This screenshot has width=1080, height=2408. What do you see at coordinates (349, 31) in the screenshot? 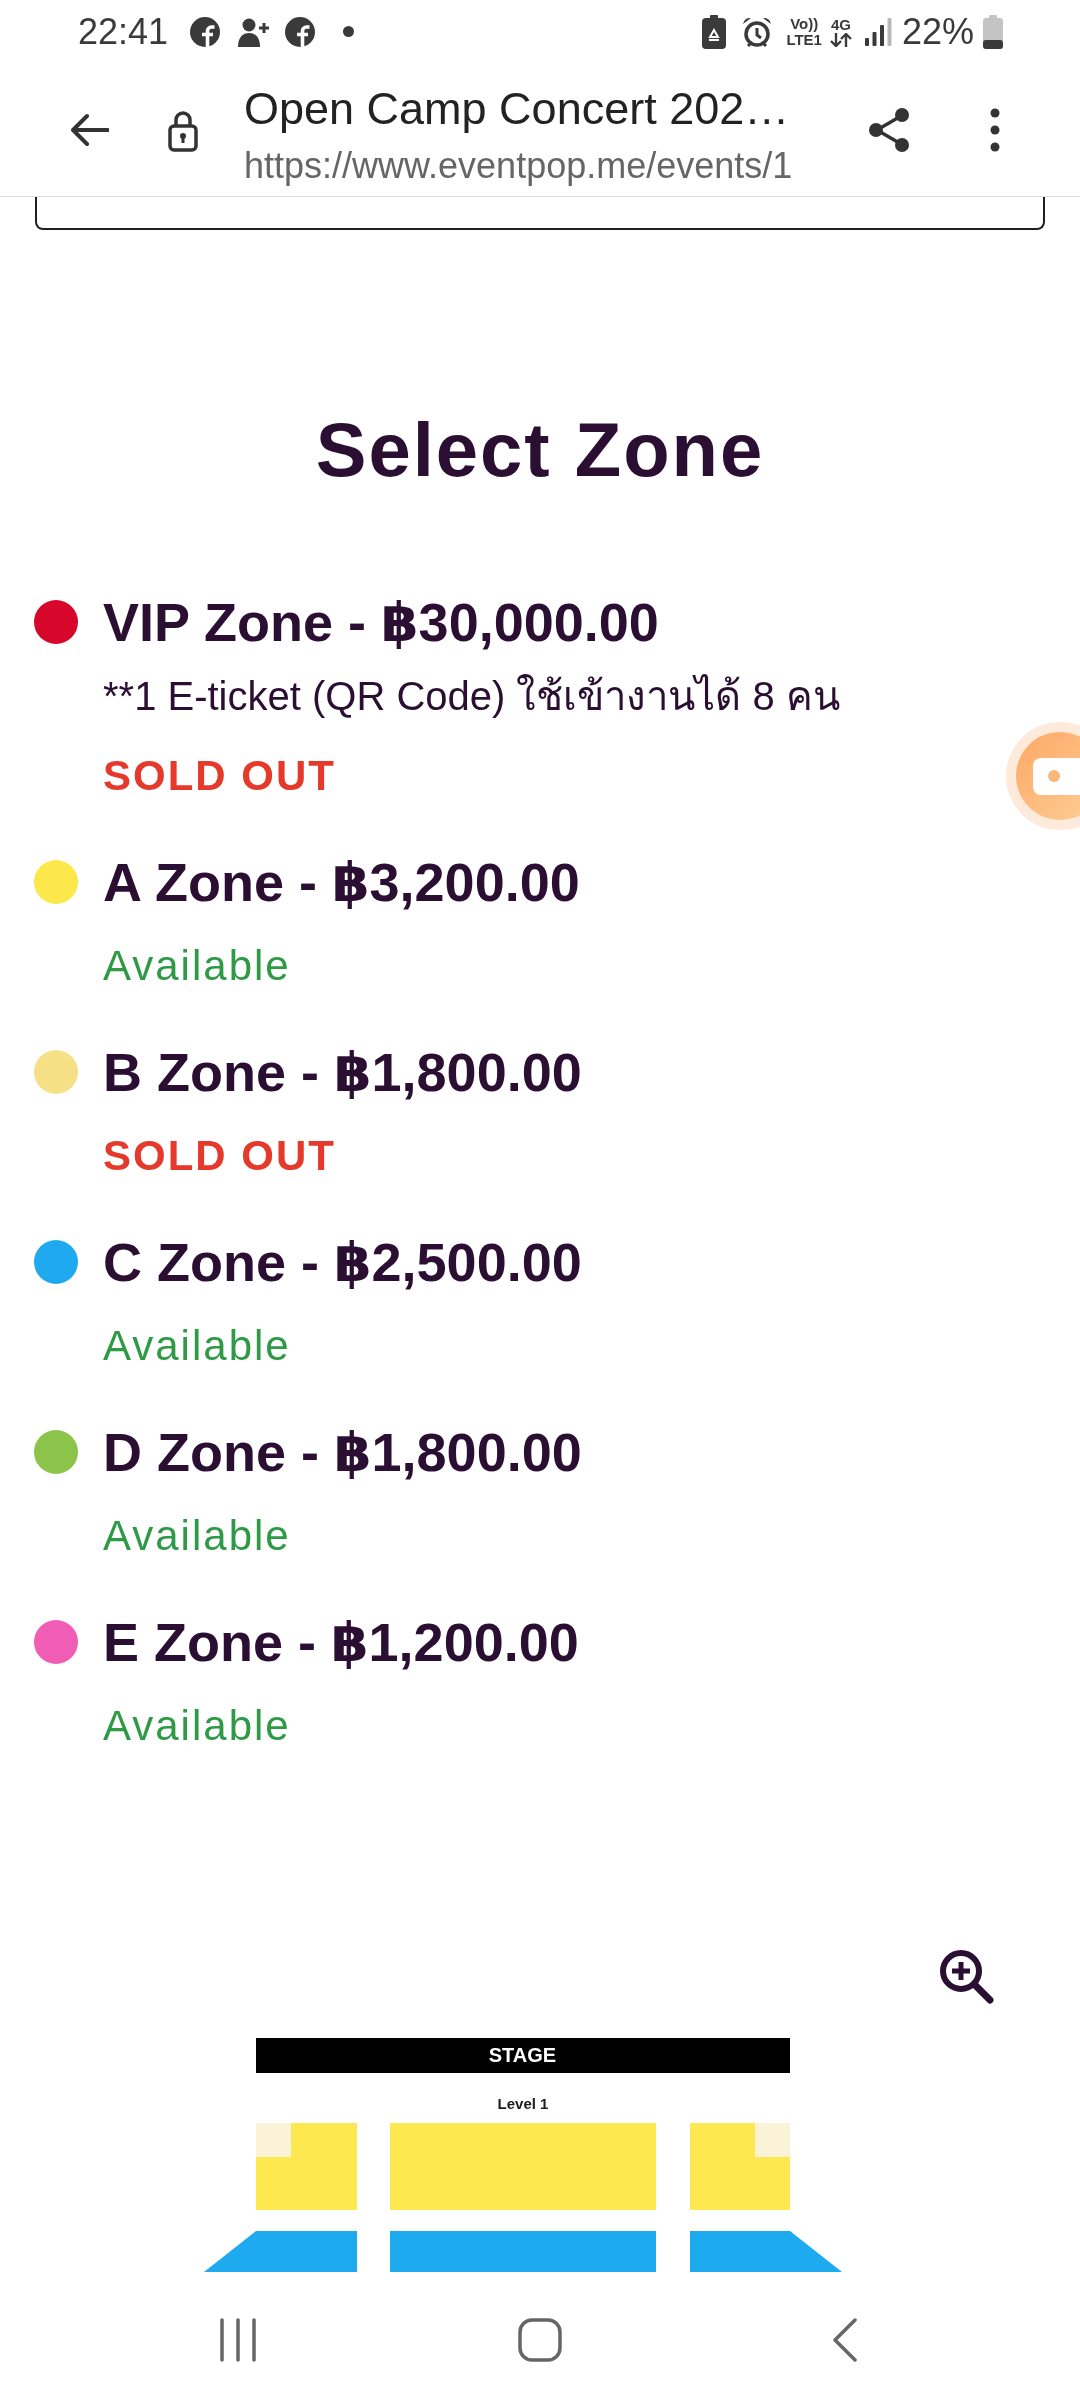
I see `notification-dot-icon` at bounding box center [349, 31].